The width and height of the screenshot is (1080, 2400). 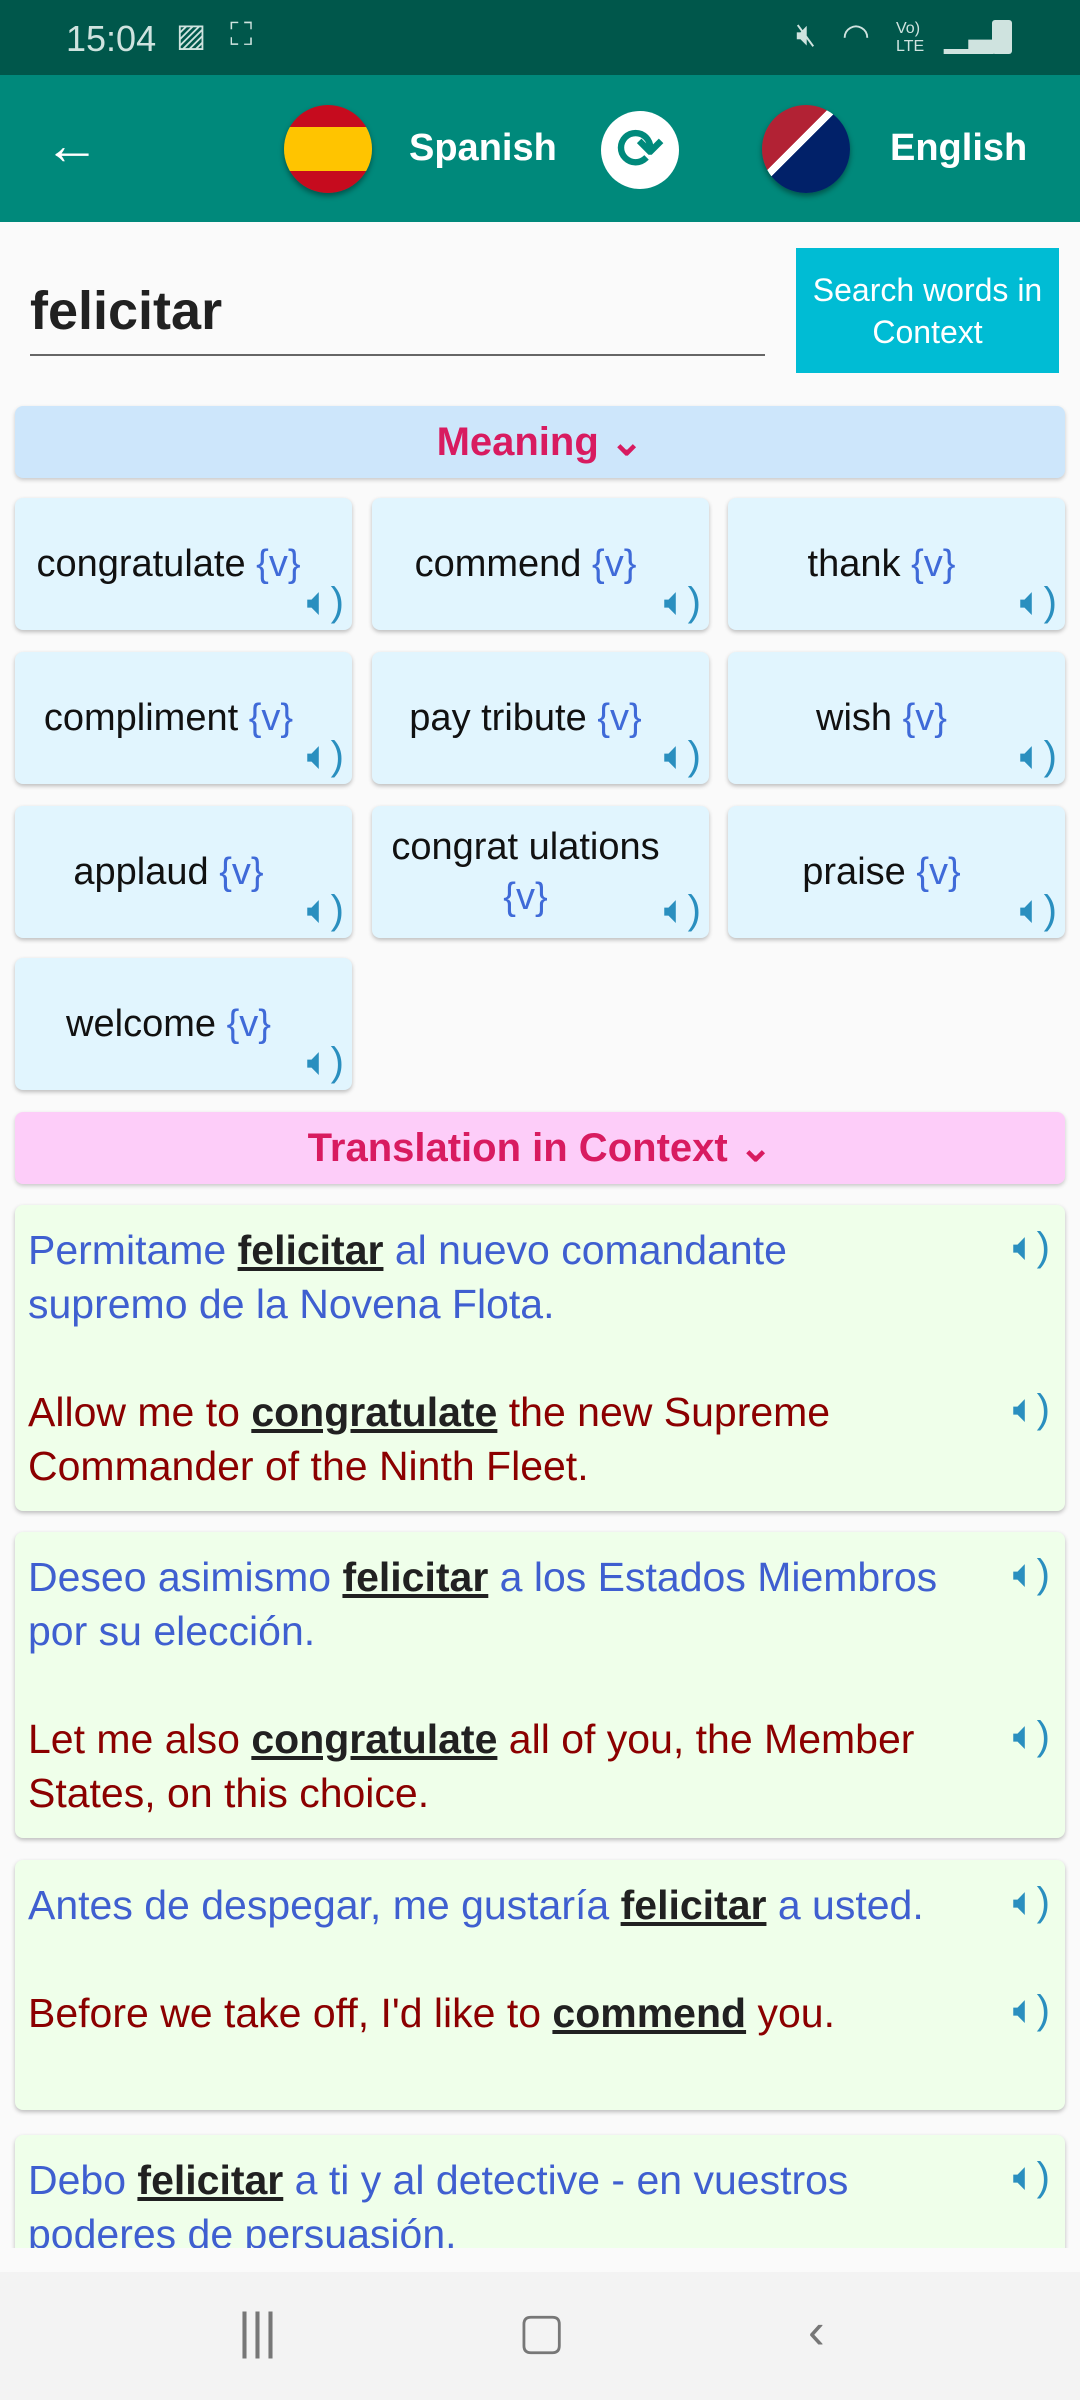 What do you see at coordinates (958, 148) in the screenshot?
I see `target-language: English` at bounding box center [958, 148].